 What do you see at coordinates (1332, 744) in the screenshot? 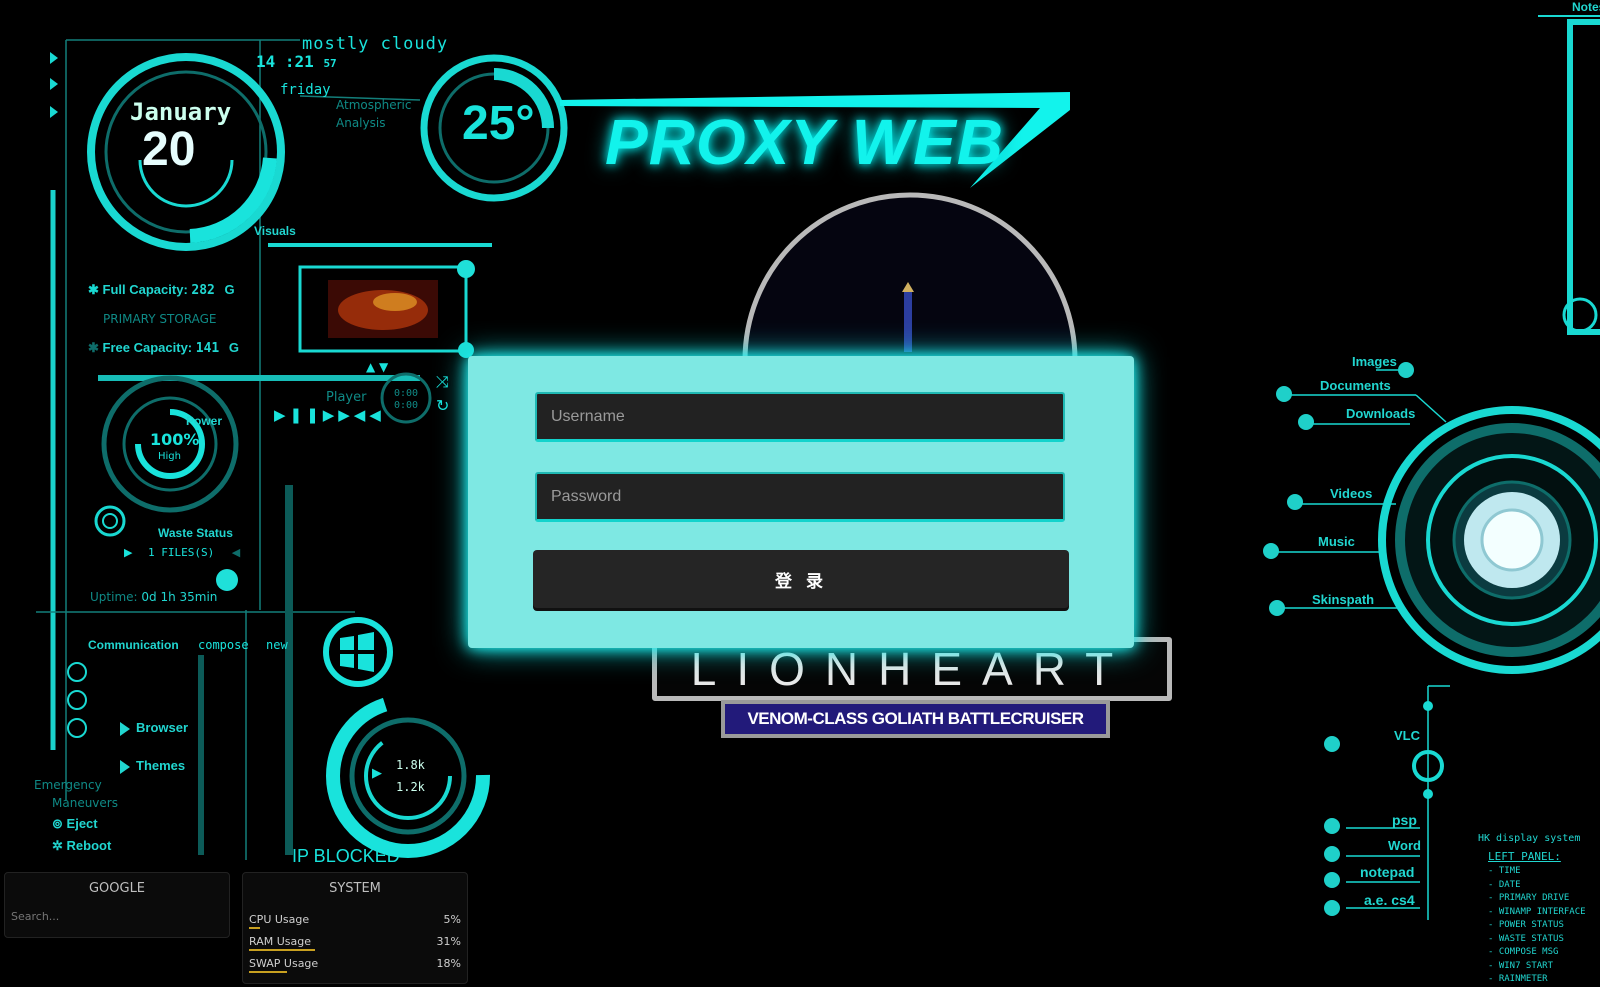
I see `vlc-dot` at bounding box center [1332, 744].